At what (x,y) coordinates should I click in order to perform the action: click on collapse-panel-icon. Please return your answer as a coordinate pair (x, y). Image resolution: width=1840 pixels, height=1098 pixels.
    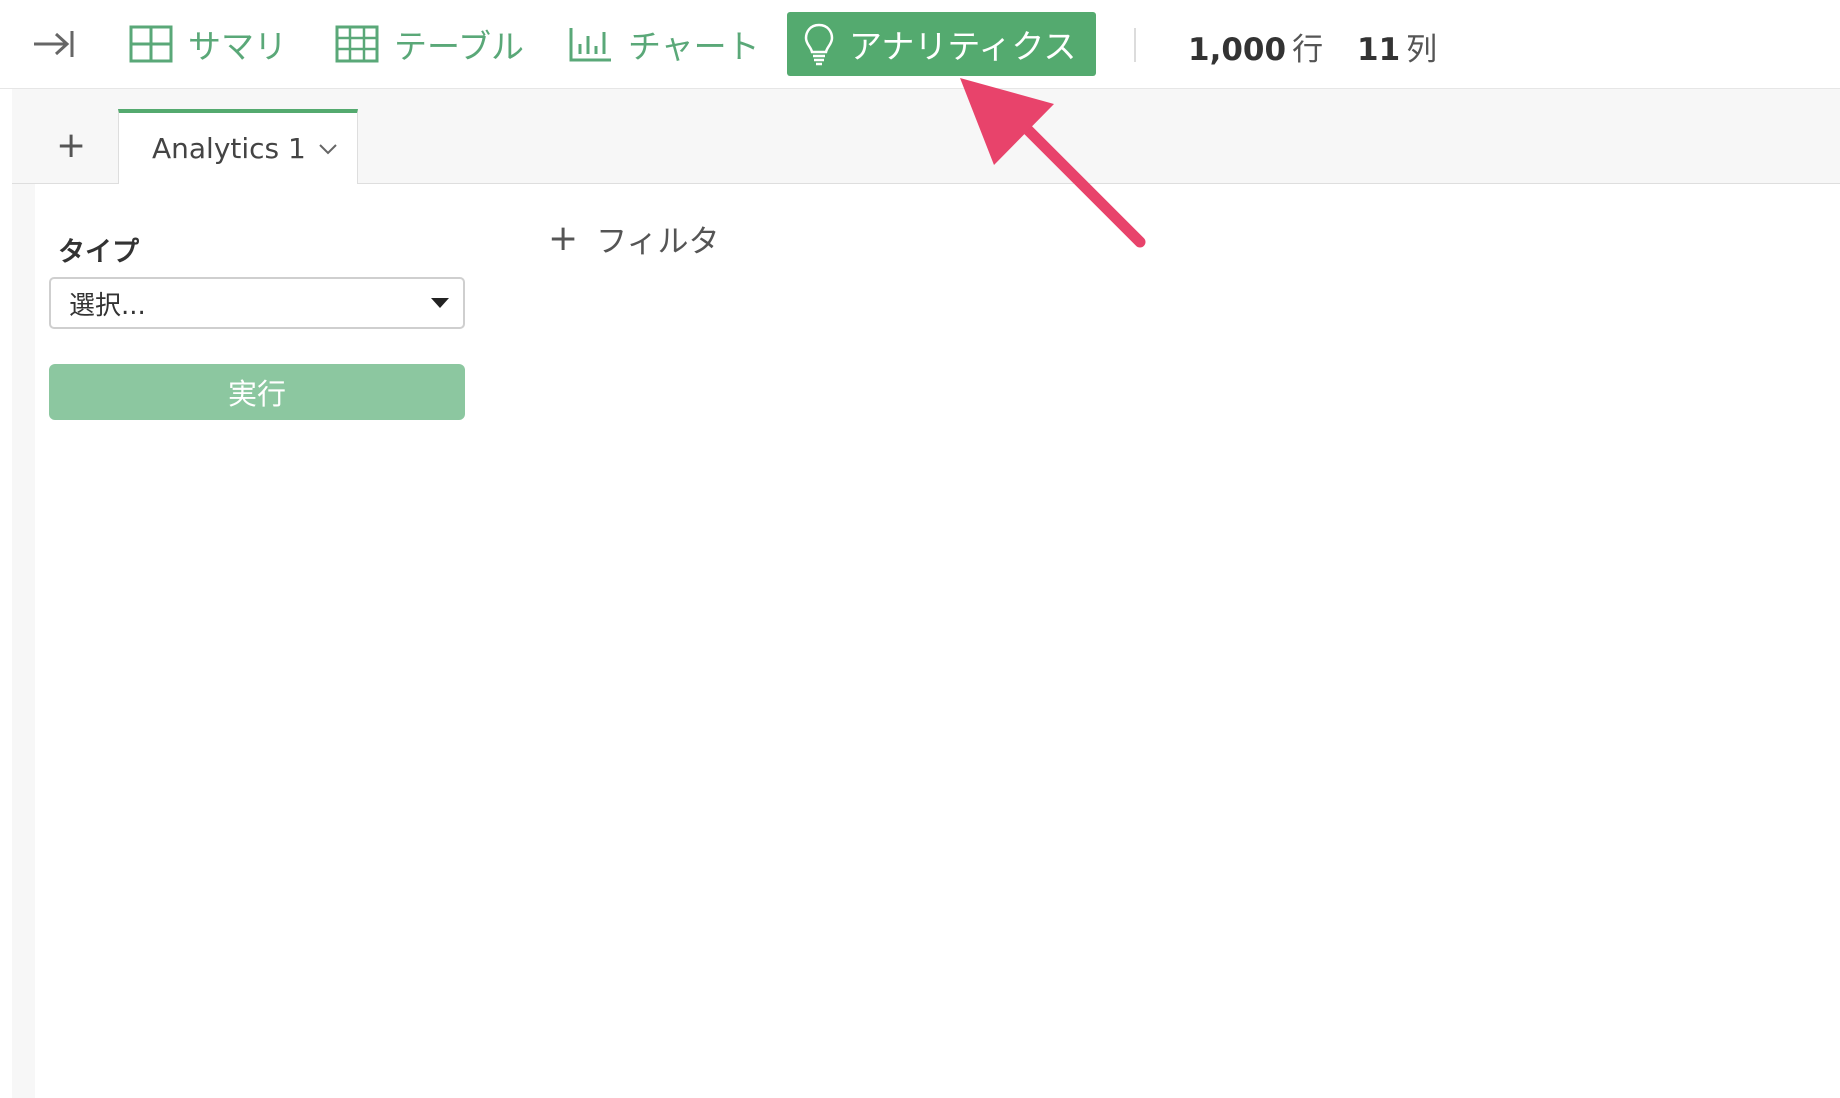
    Looking at the image, I should click on (53, 44).